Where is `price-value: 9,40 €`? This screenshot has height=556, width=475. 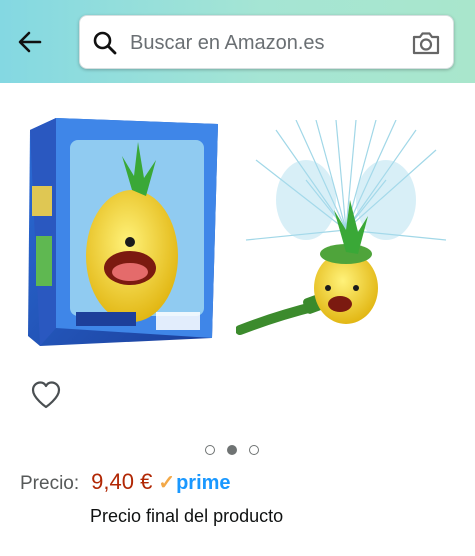 price-value: 9,40 € is located at coordinates (122, 481).